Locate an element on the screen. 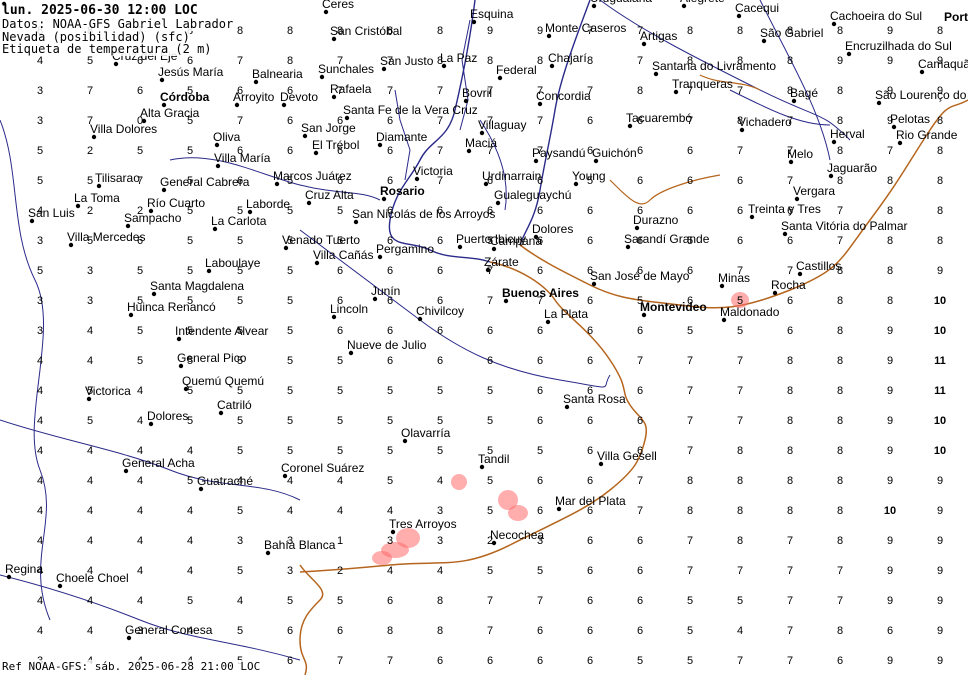 The image size is (968, 675). city-label: Santa Magdalena is located at coordinates (197, 286).